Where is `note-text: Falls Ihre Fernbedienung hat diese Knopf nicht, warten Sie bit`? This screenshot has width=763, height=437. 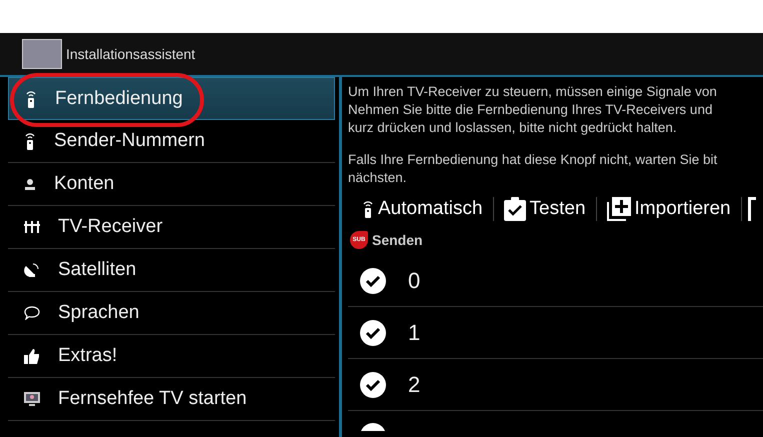 note-text: Falls Ihre Fernbedienung hat diese Knopf nicht, warten Sie bit is located at coordinates (533, 160).